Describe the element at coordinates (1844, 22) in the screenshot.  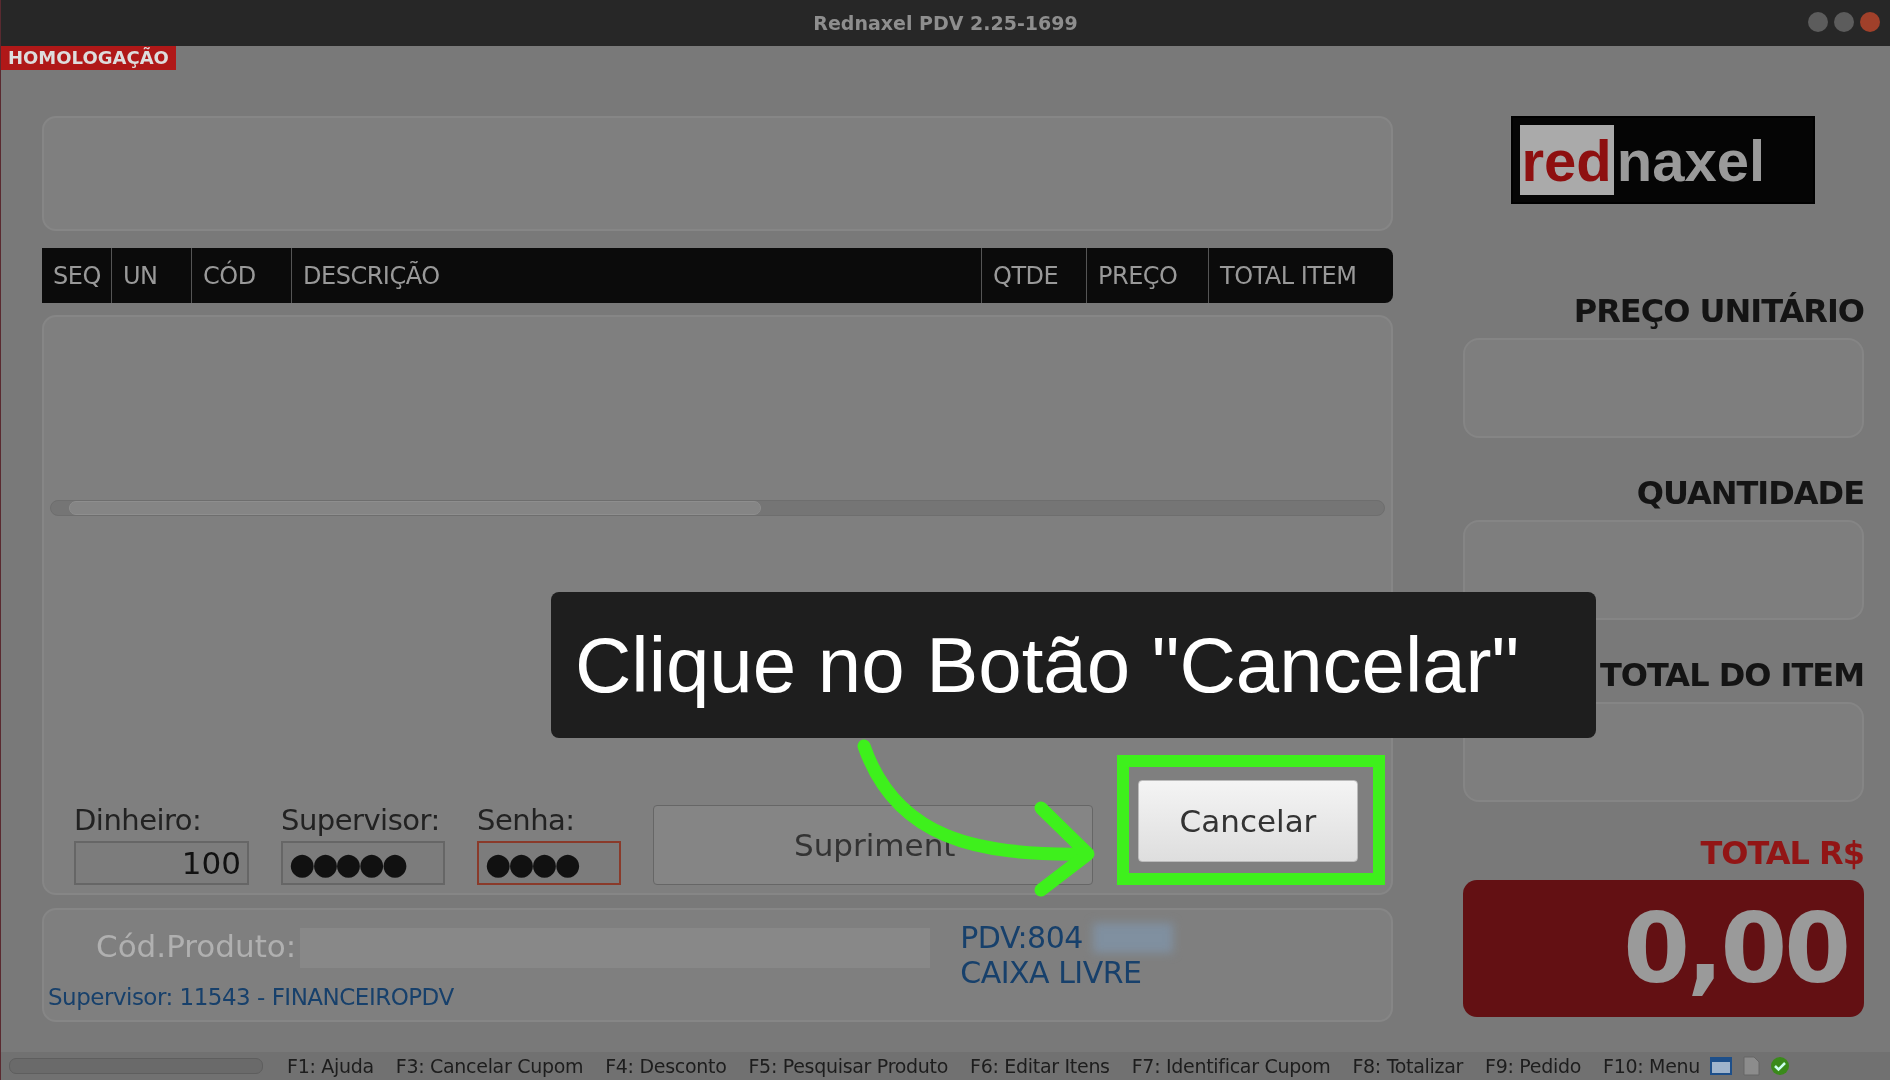
I see `maximize-button` at that location.